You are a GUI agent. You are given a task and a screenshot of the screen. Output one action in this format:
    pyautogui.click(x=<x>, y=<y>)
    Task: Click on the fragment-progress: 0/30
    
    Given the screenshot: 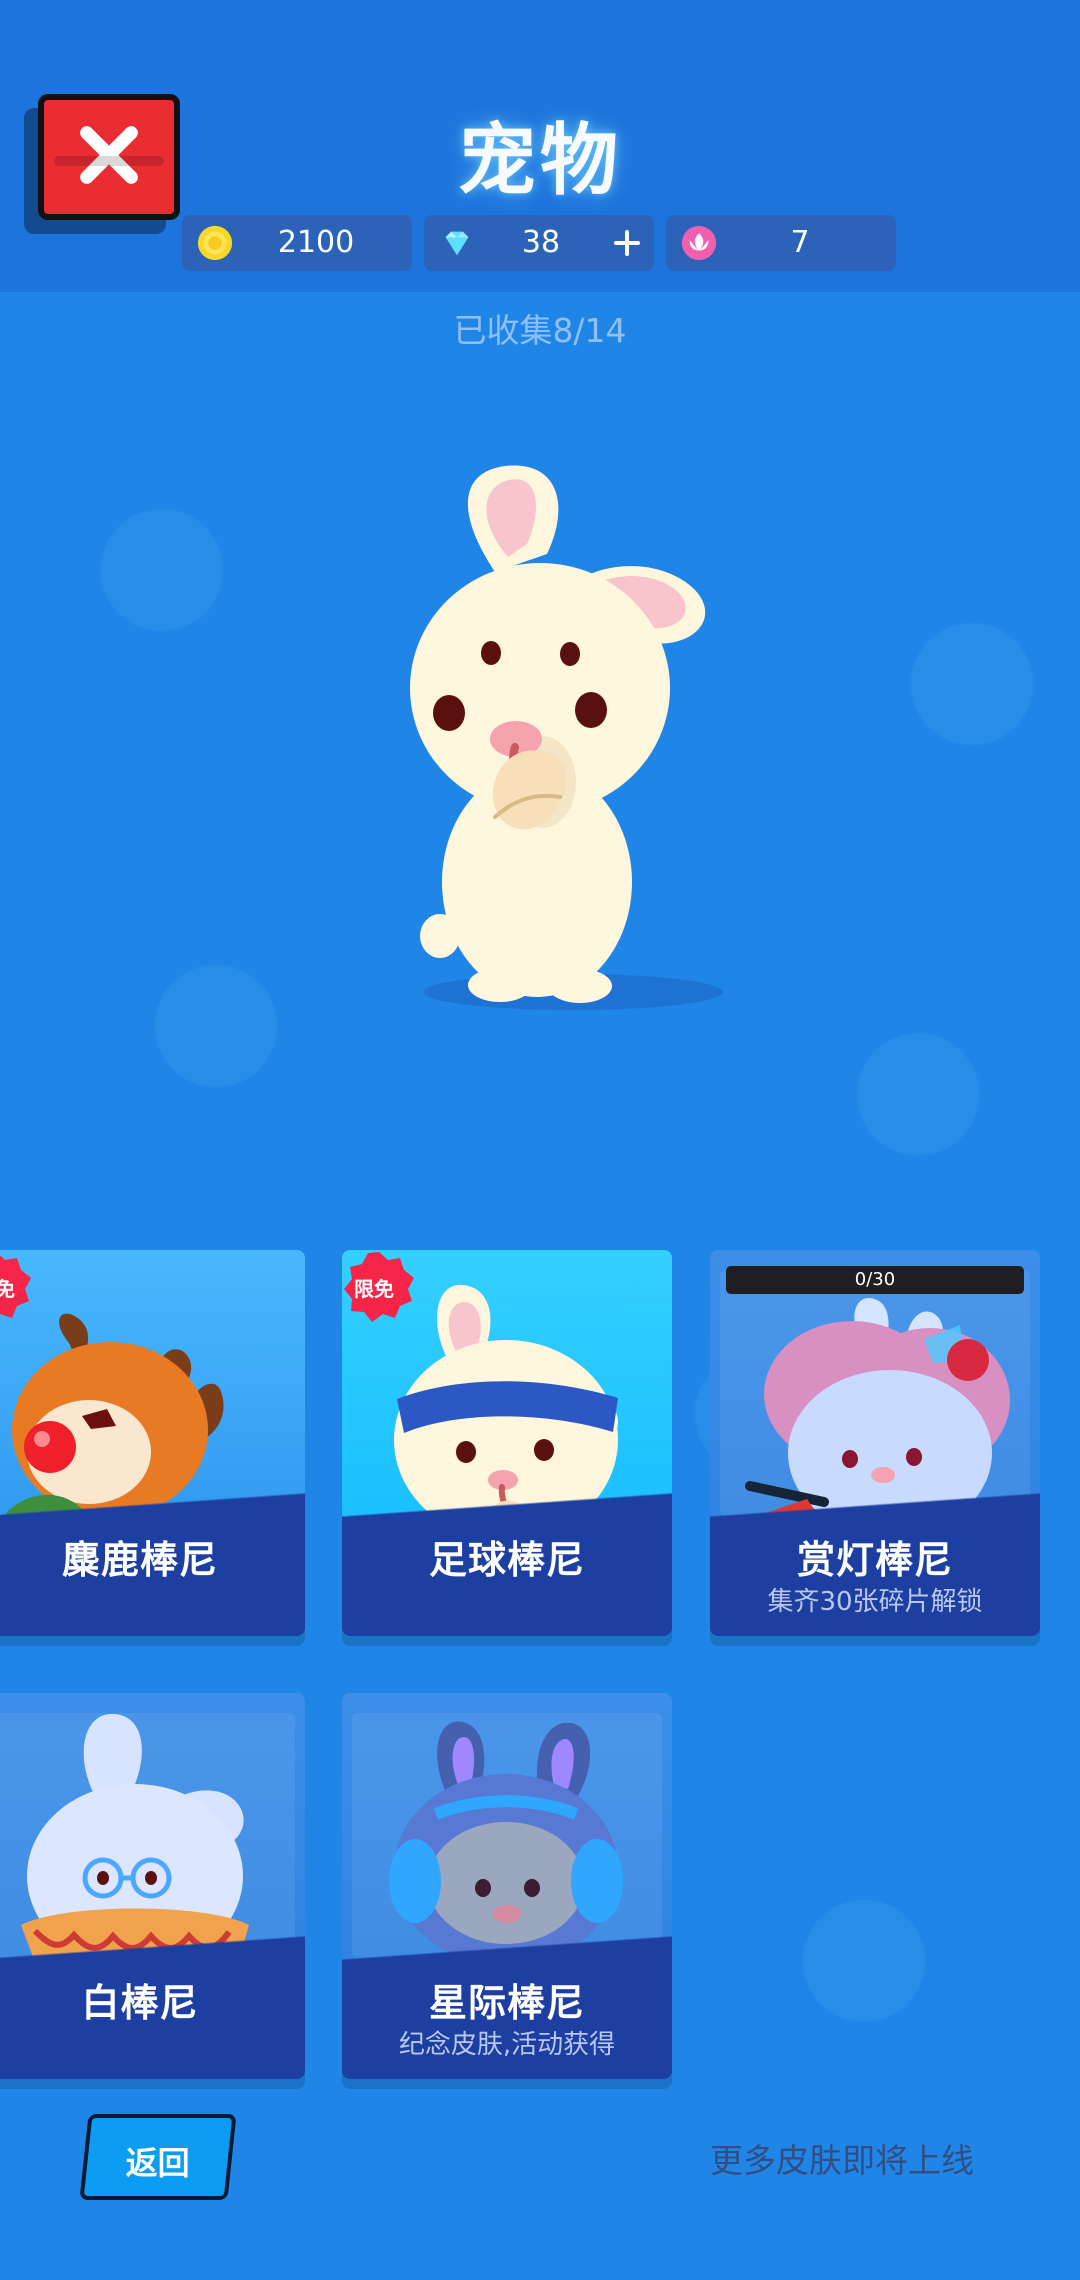 What is the action you would take?
    pyautogui.click(x=875, y=1280)
    